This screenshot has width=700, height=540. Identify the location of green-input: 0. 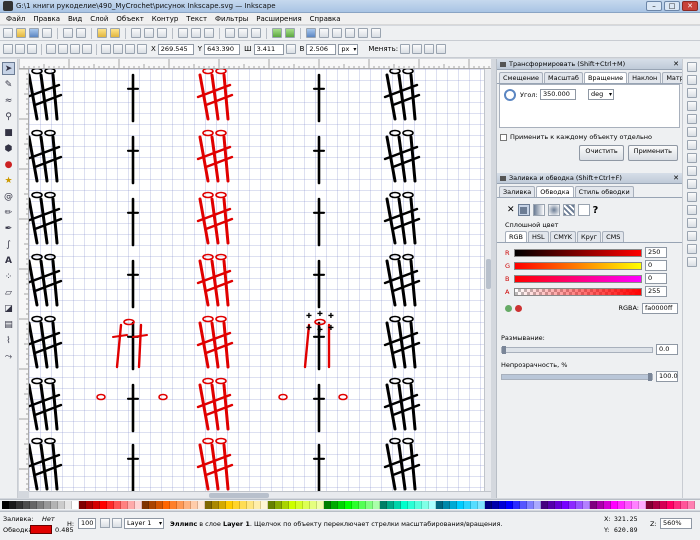
(656, 265).